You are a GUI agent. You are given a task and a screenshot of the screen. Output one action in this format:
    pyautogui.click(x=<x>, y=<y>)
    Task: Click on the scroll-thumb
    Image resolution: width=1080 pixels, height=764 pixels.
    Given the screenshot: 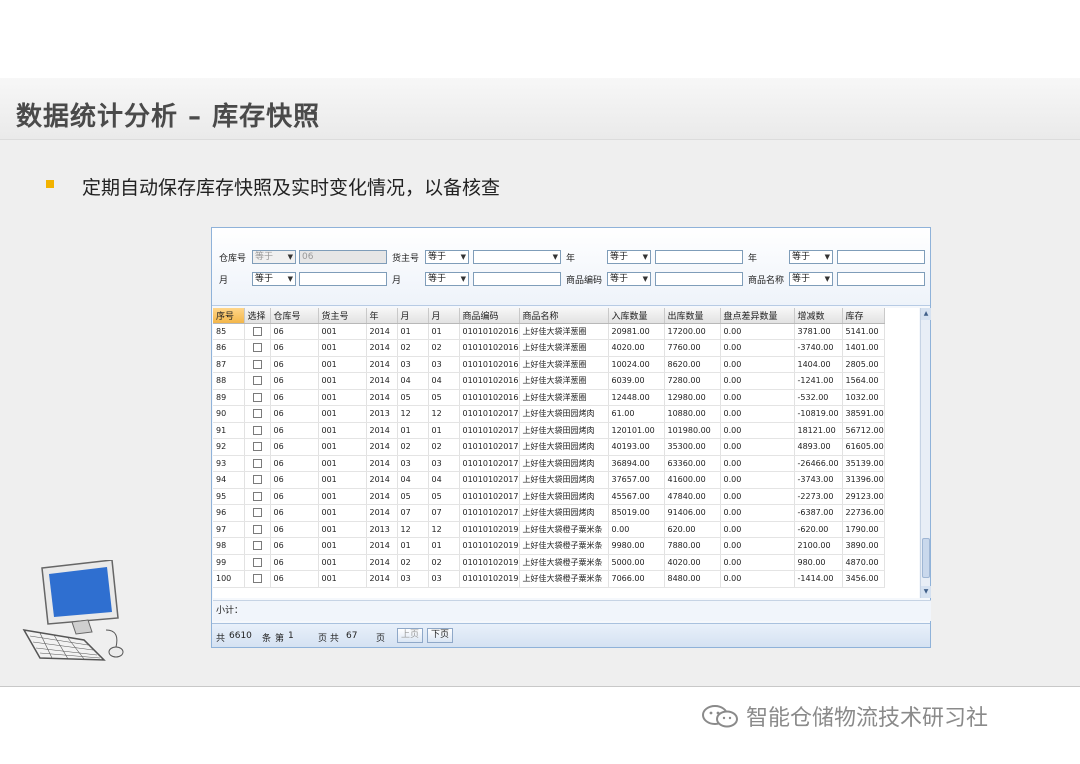 What is the action you would take?
    pyautogui.click(x=926, y=558)
    